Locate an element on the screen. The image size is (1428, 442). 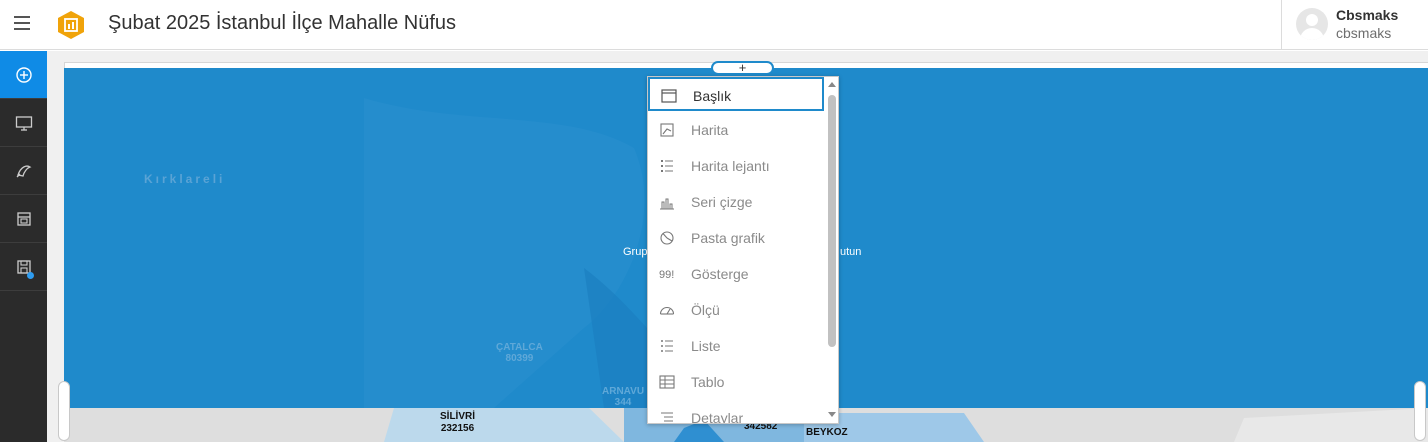
svg-text: 99! is located at coordinates (666, 275).